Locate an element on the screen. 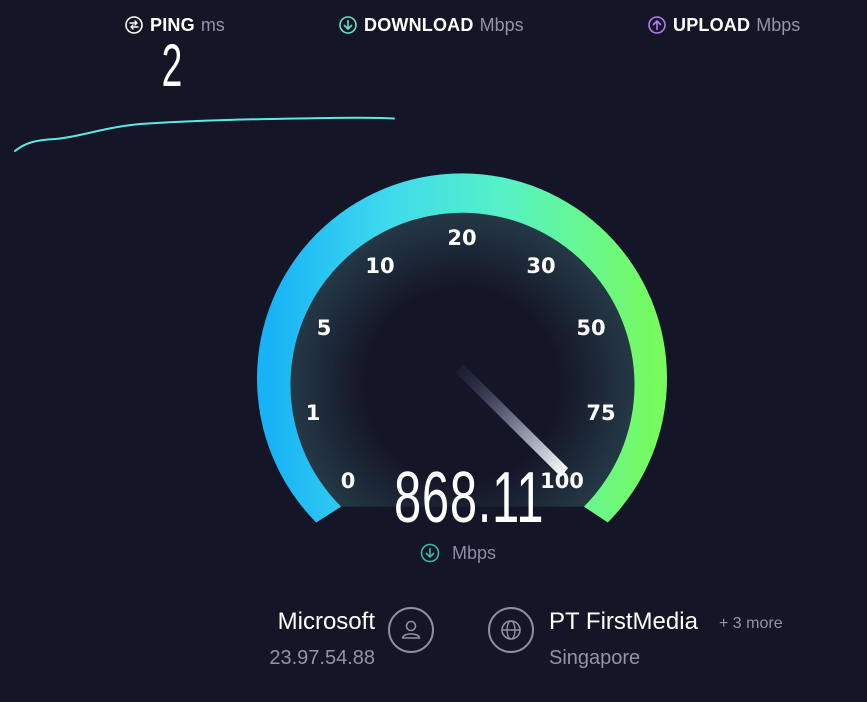  user-button is located at coordinates (411, 630).